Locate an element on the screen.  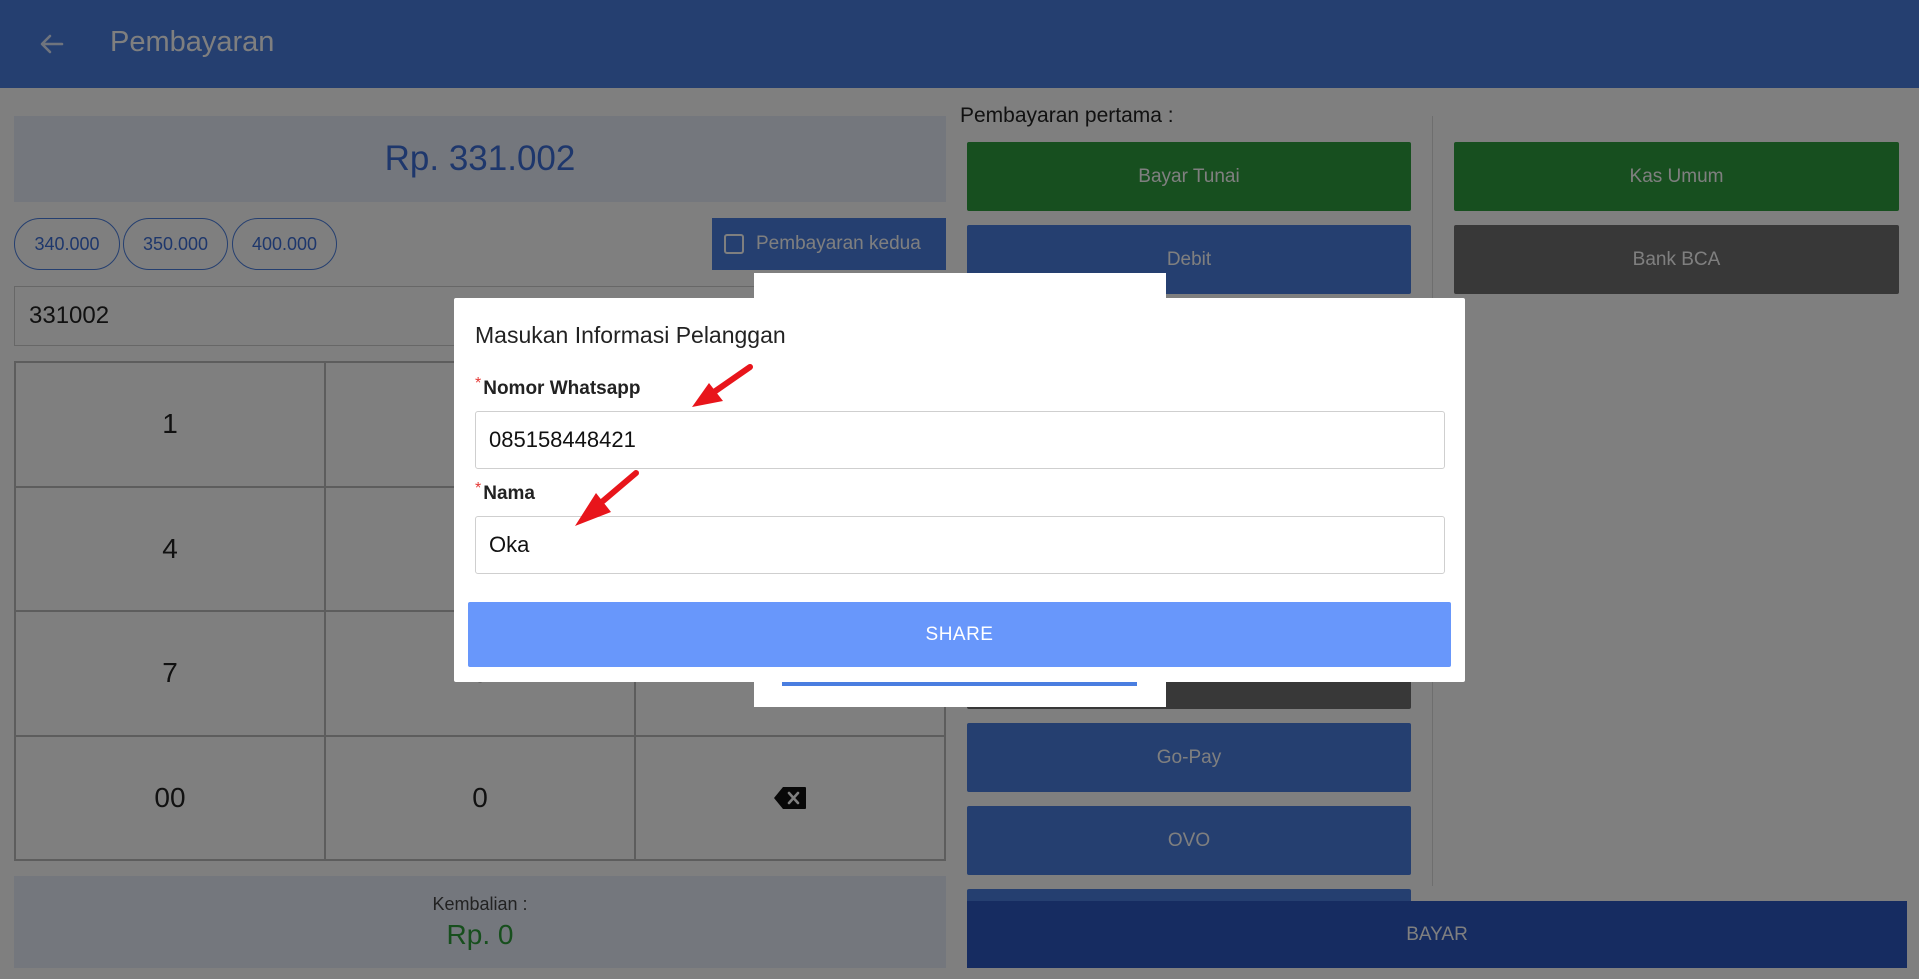
name-label-text: Nama is located at coordinates (509, 493).